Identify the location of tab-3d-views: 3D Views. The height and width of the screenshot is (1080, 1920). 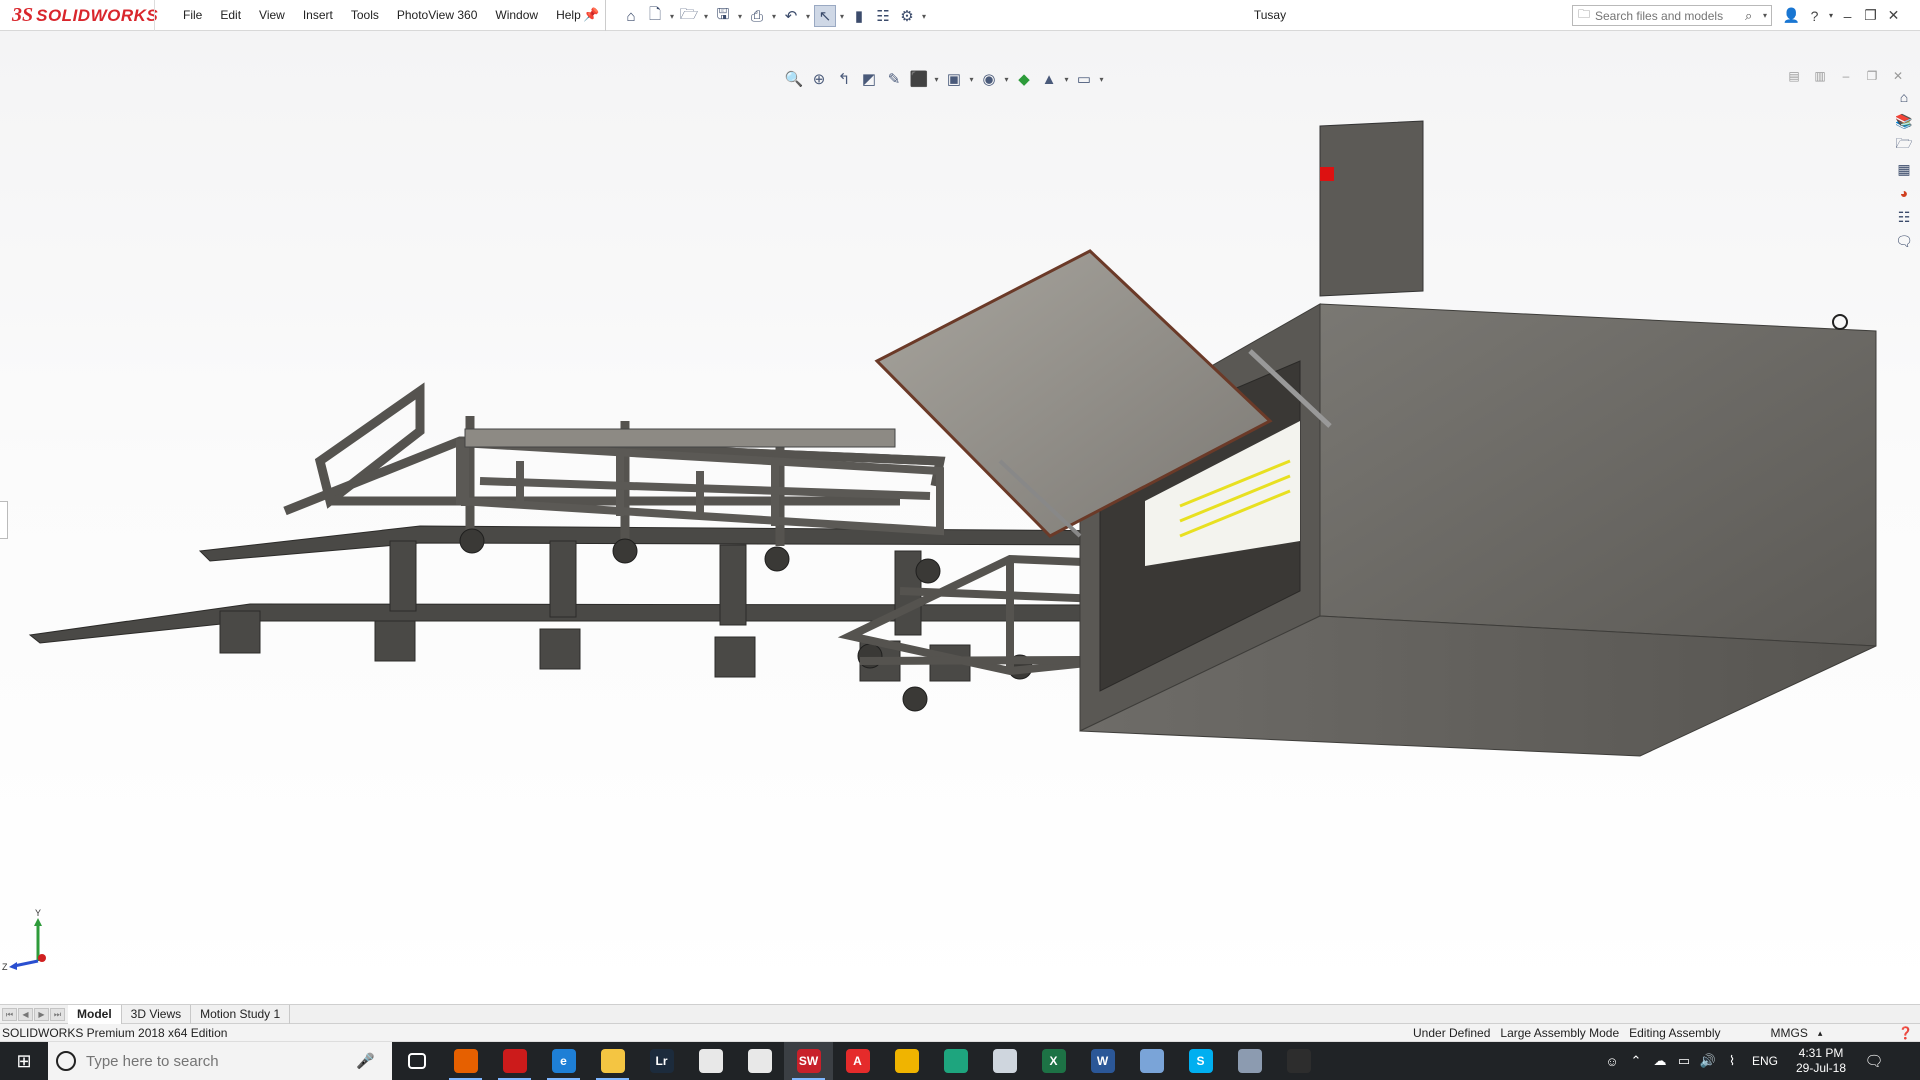
(157, 1014).